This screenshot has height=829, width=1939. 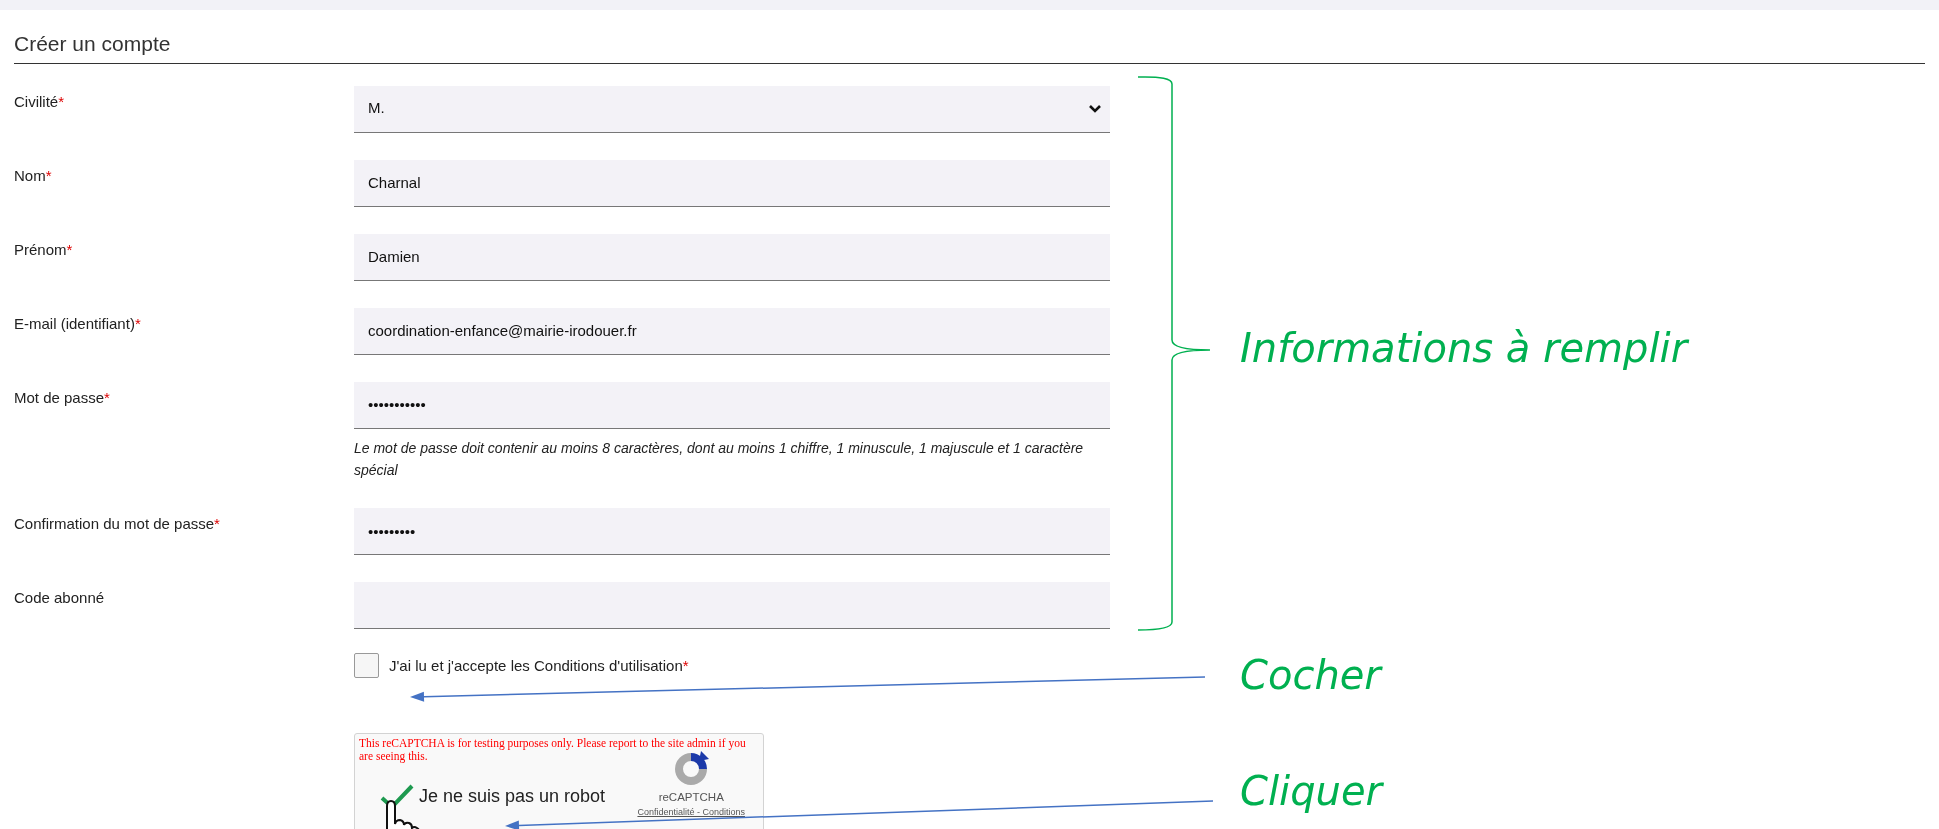 What do you see at coordinates (691, 812) in the screenshot?
I see `privacy-terms-link: Confidentialité - Conditions` at bounding box center [691, 812].